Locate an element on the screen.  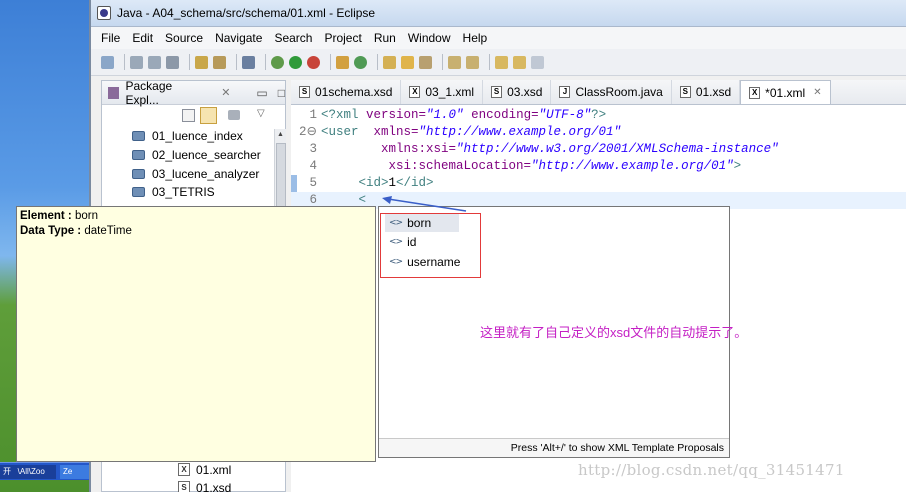
print-icon is located at coordinates (172, 62).